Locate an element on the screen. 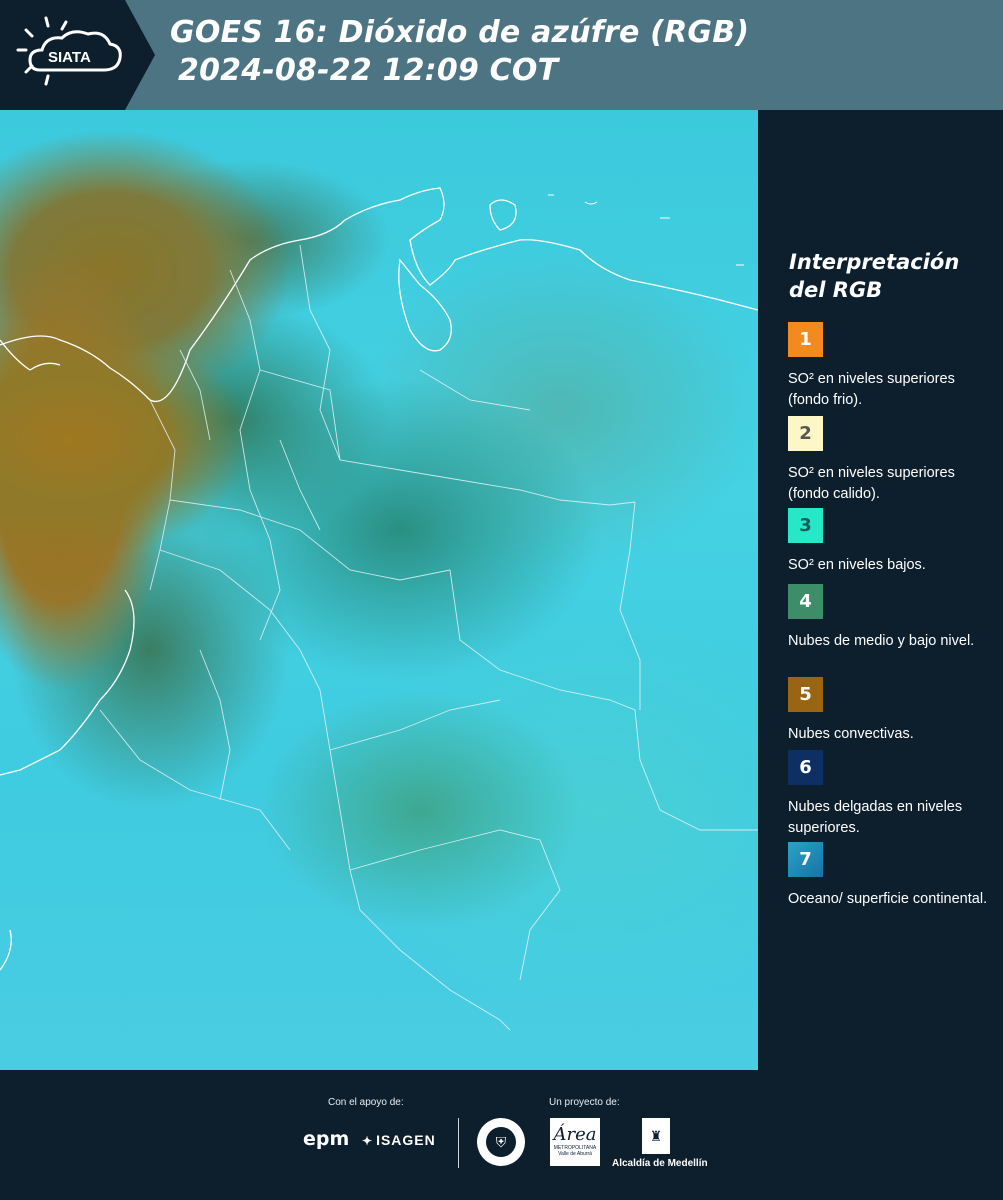 The image size is (1003, 1200). area-logo-subtext: METROPOLITANA Valle de Aburrá is located at coordinates (575, 1151).